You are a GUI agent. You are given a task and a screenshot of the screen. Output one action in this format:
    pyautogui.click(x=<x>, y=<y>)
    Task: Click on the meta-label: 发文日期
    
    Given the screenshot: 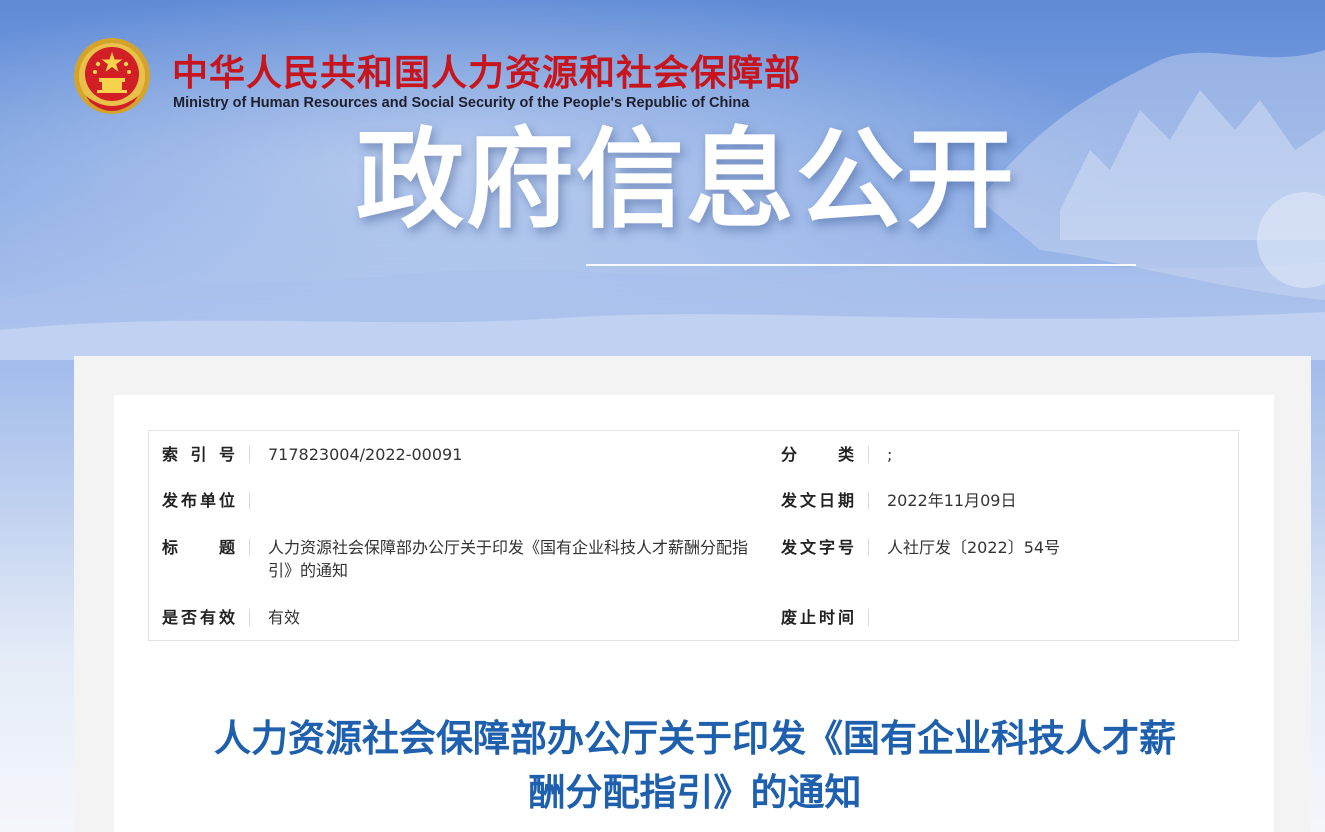 What is the action you would take?
    pyautogui.click(x=817, y=500)
    